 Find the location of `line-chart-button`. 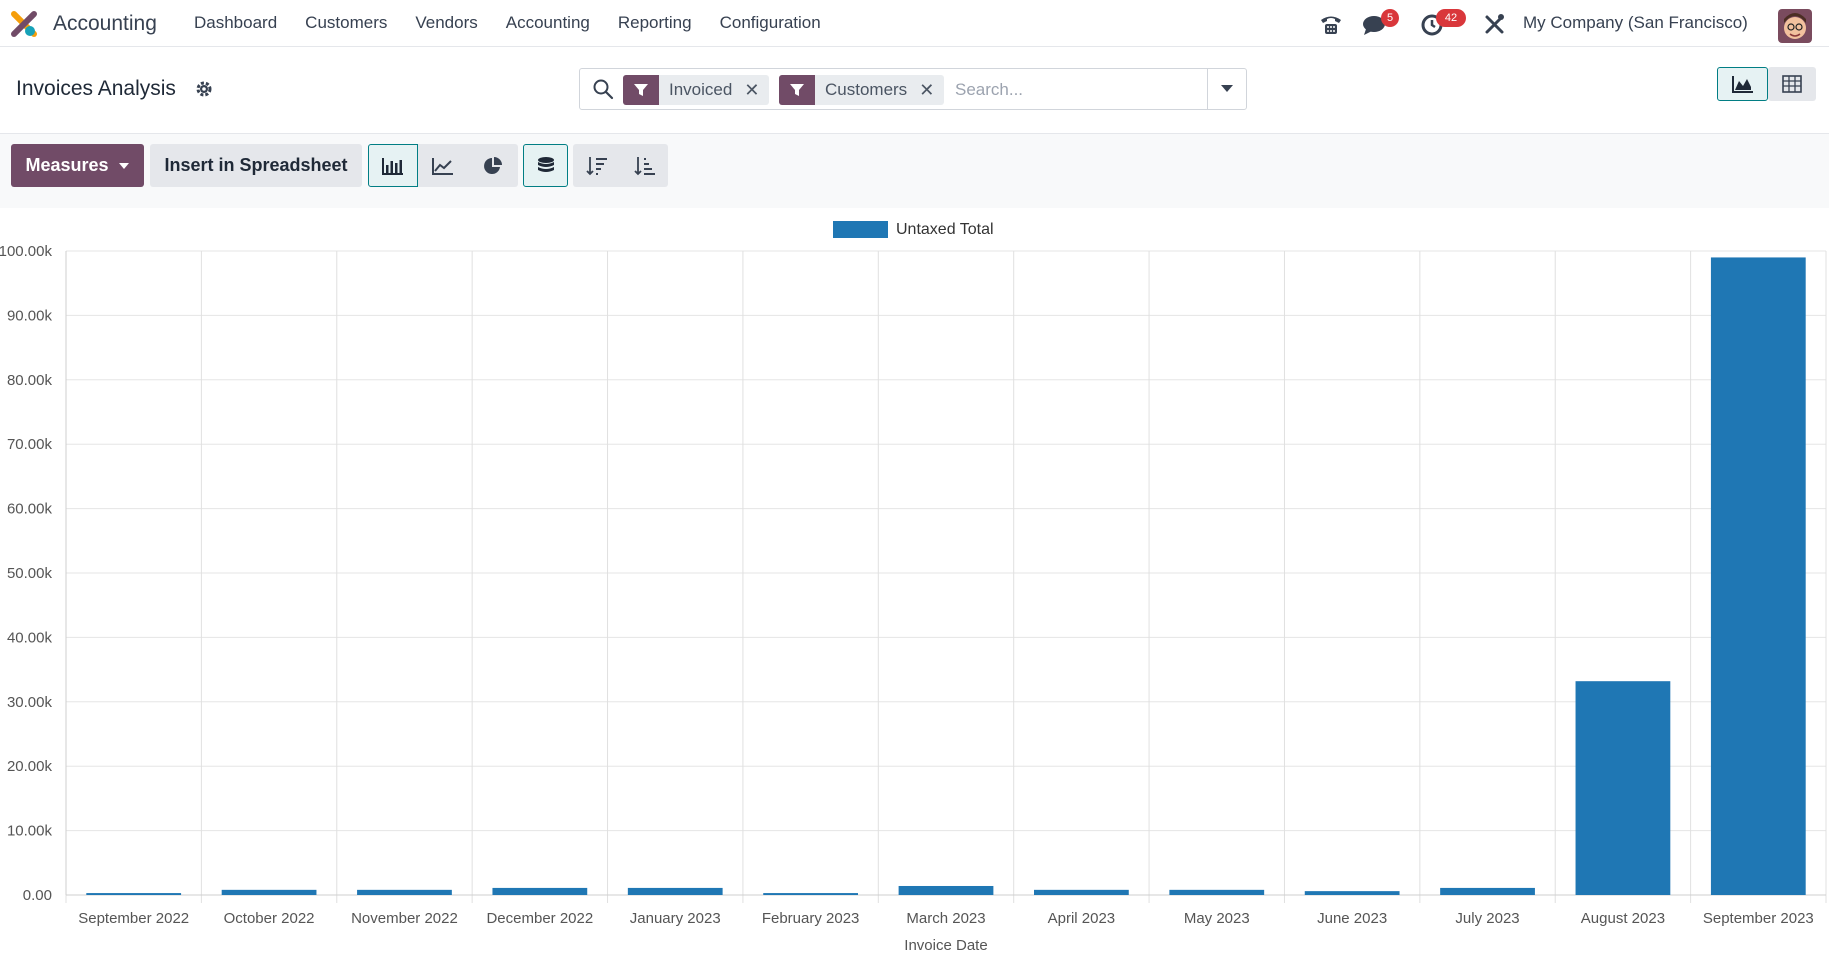

line-chart-button is located at coordinates (443, 165).